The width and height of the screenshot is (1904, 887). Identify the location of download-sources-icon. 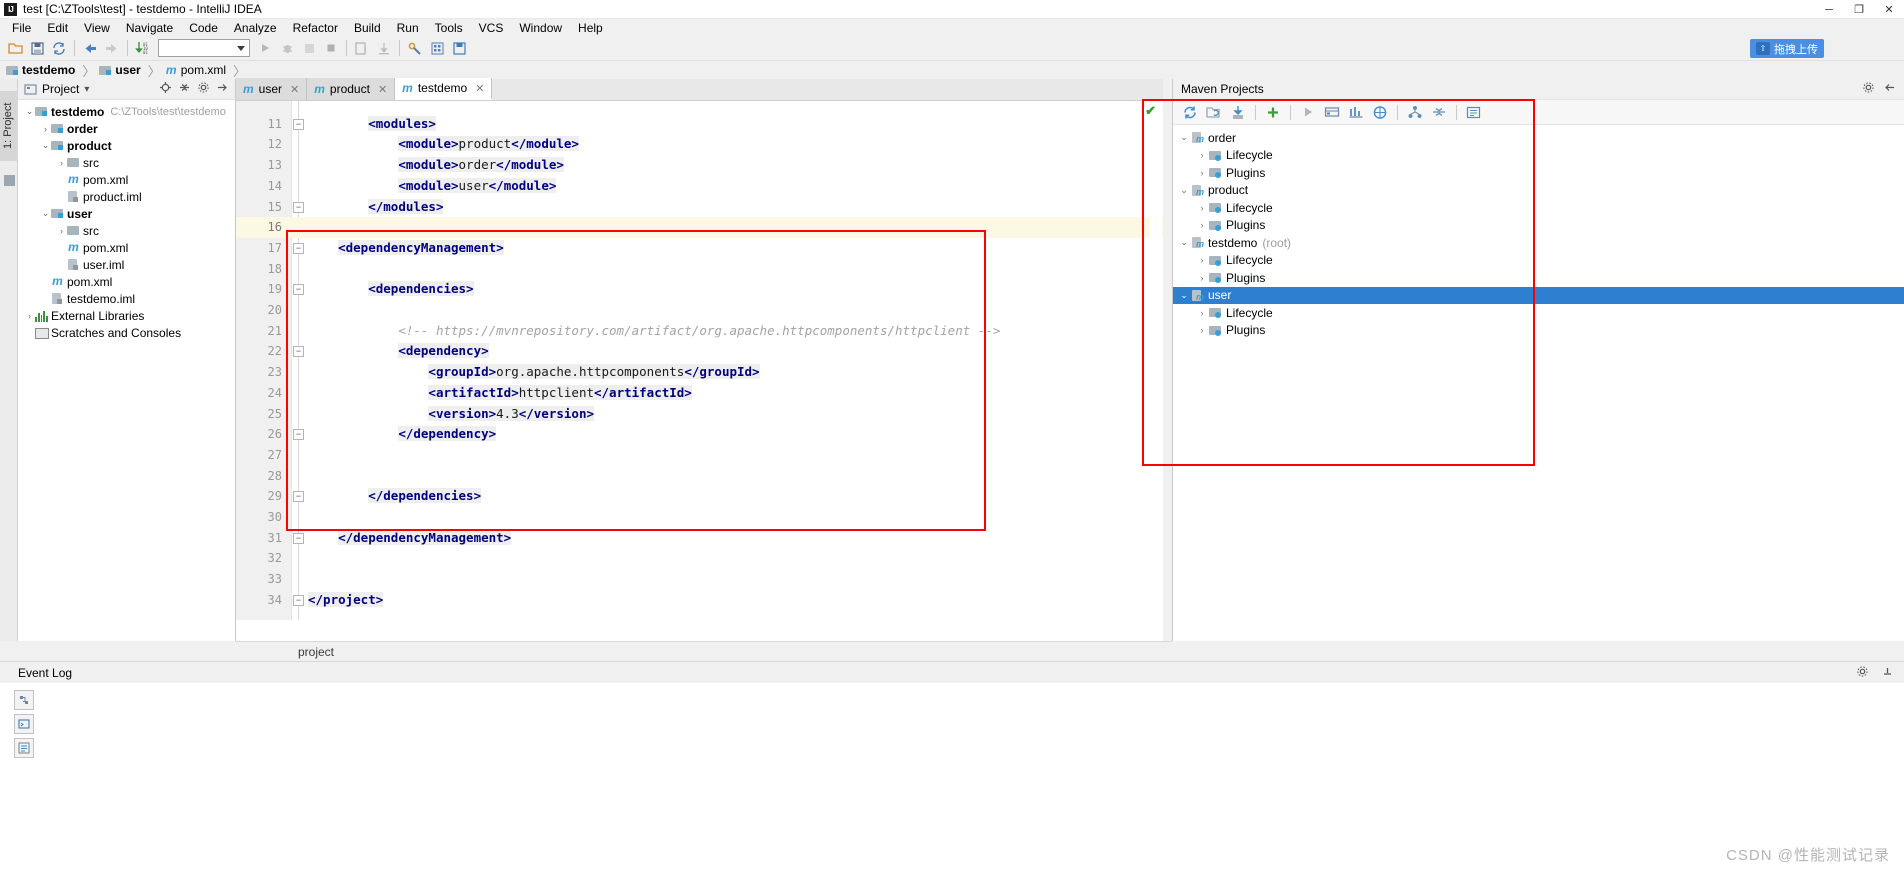
(1238, 112).